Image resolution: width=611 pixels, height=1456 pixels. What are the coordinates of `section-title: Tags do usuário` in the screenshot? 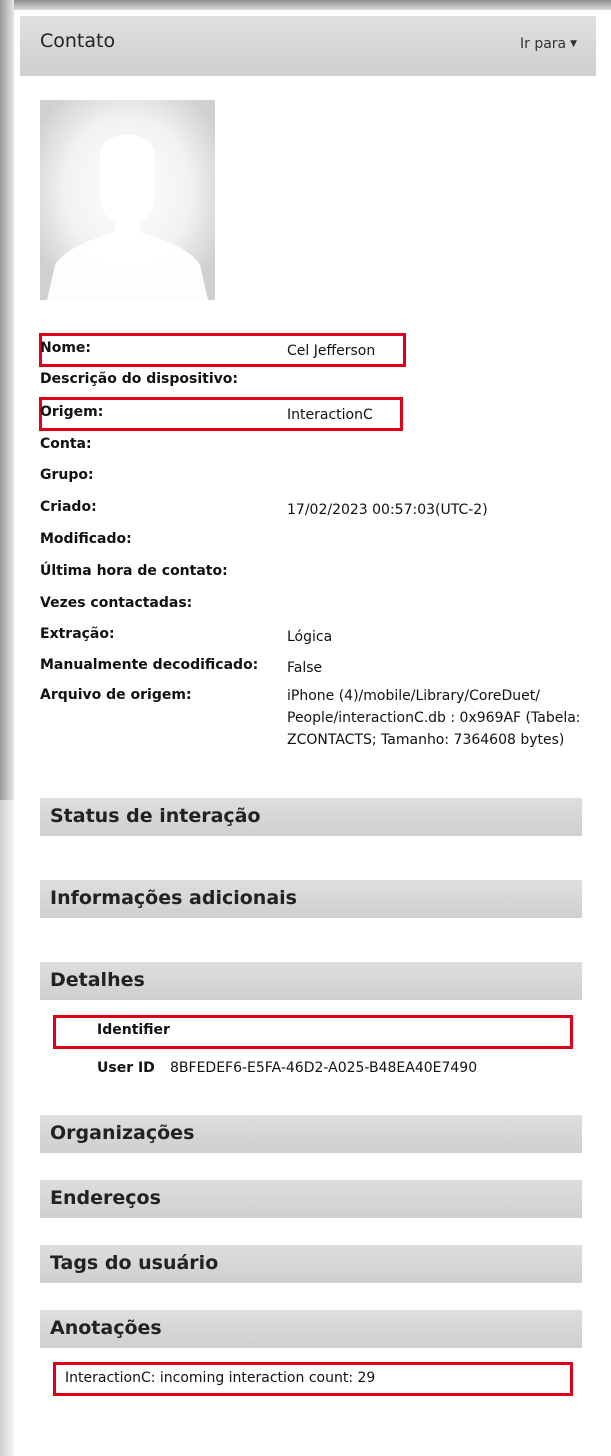 It's located at (134, 1263).